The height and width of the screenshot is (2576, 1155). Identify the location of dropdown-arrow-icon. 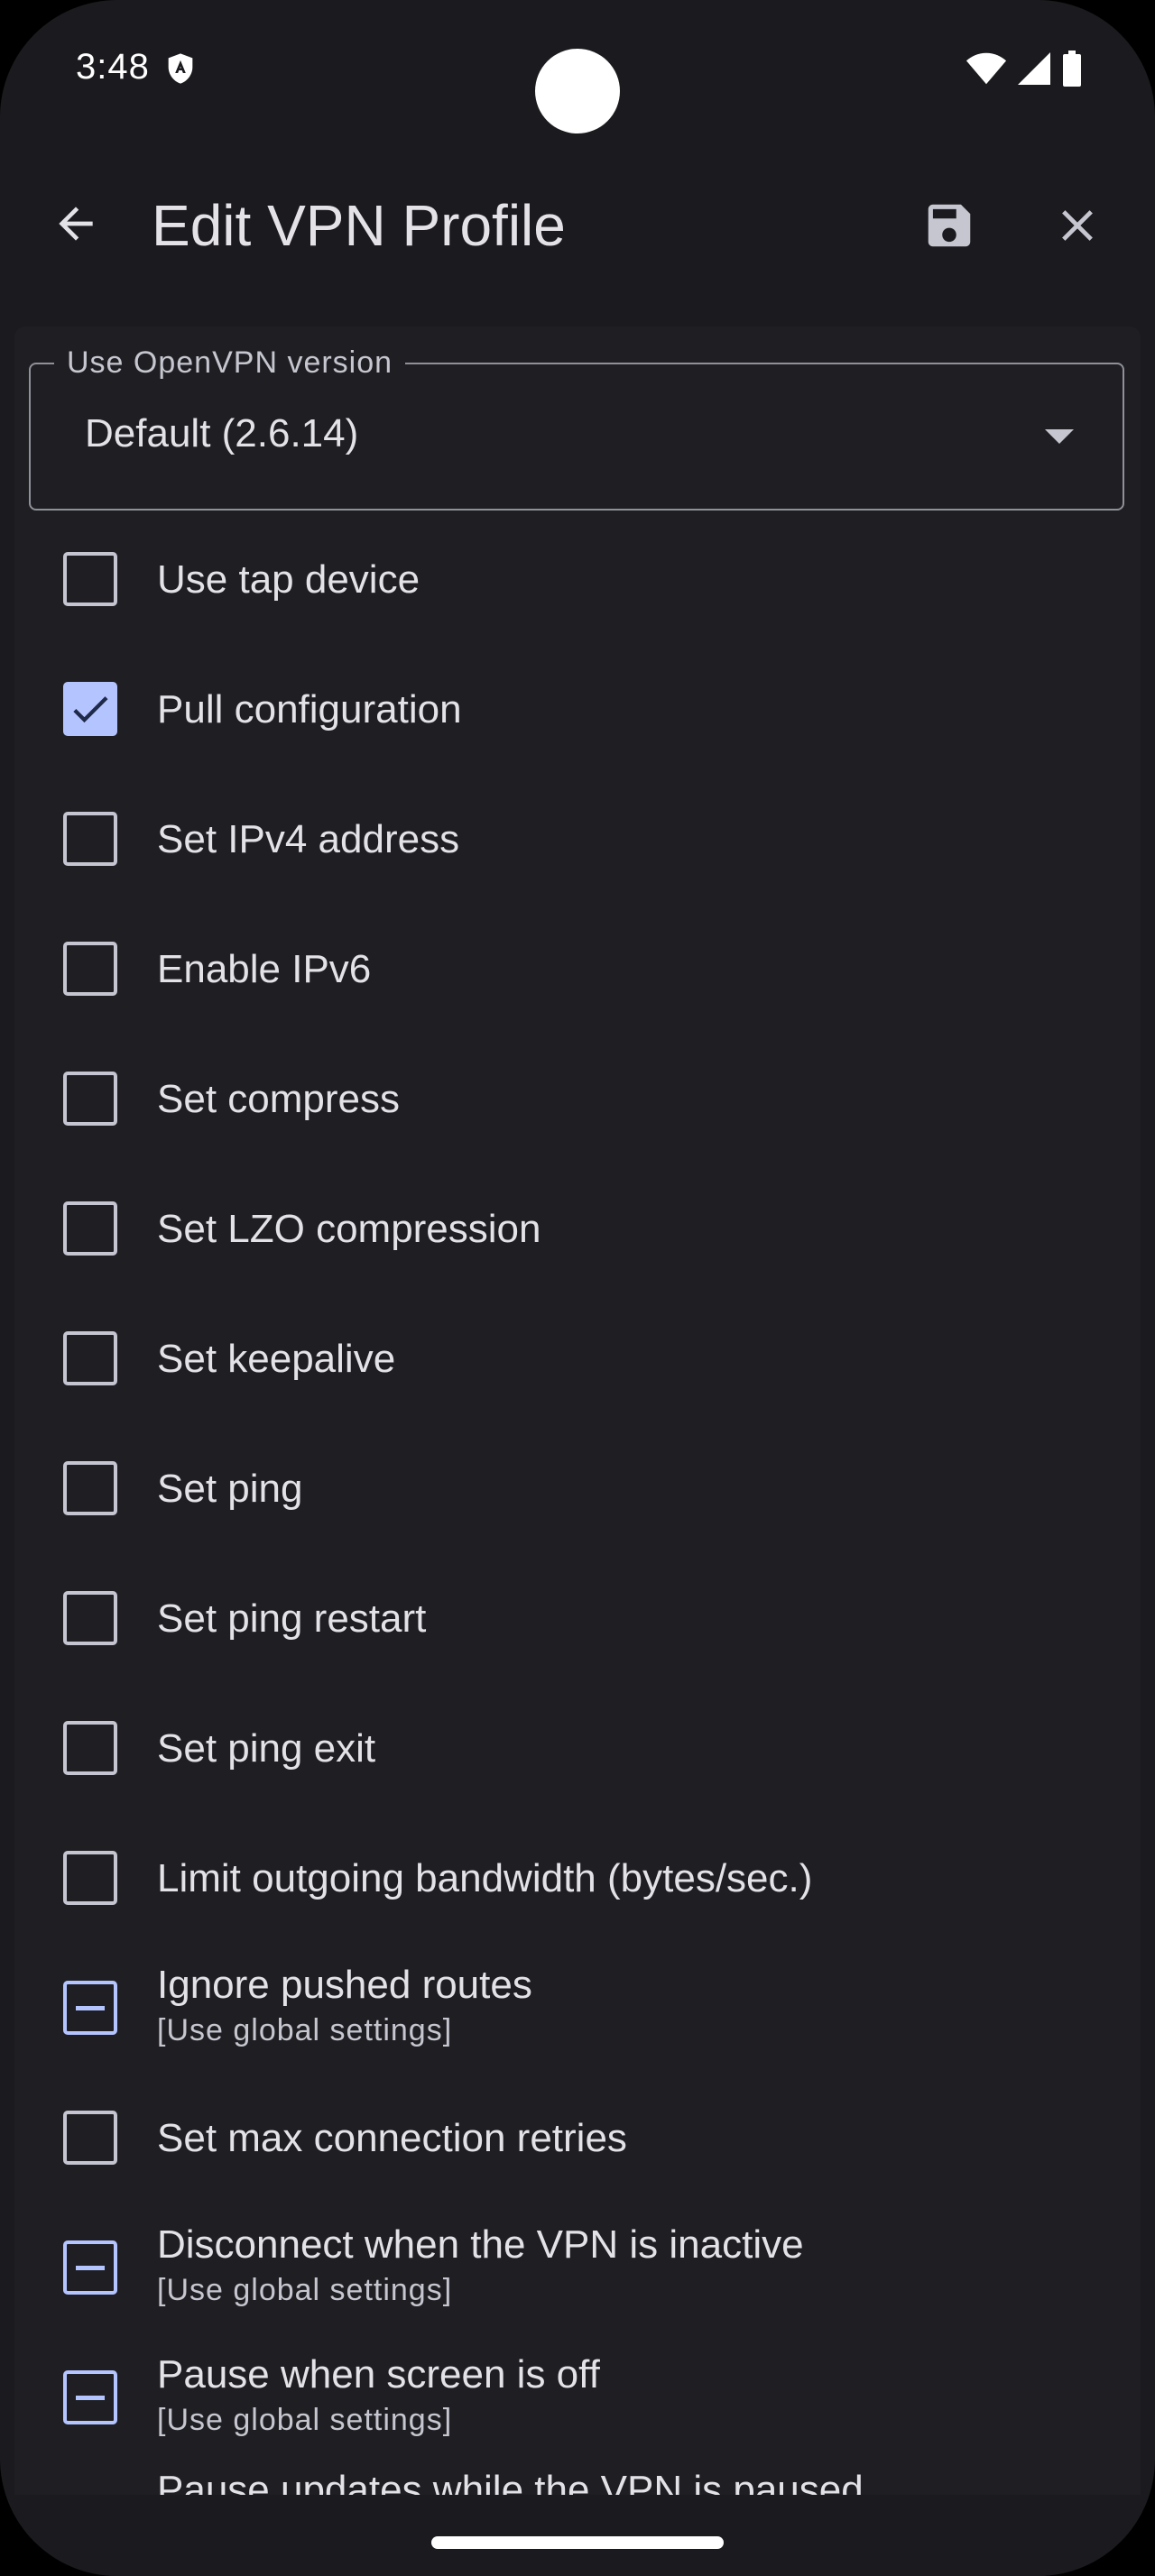
(1059, 436).